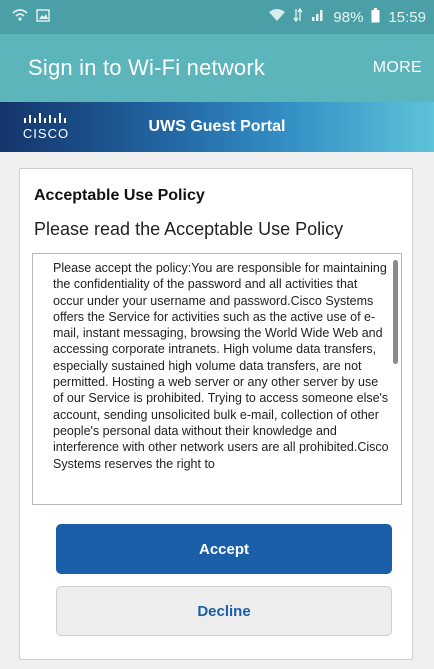 The height and width of the screenshot is (669, 434). I want to click on image-icon, so click(43, 17).